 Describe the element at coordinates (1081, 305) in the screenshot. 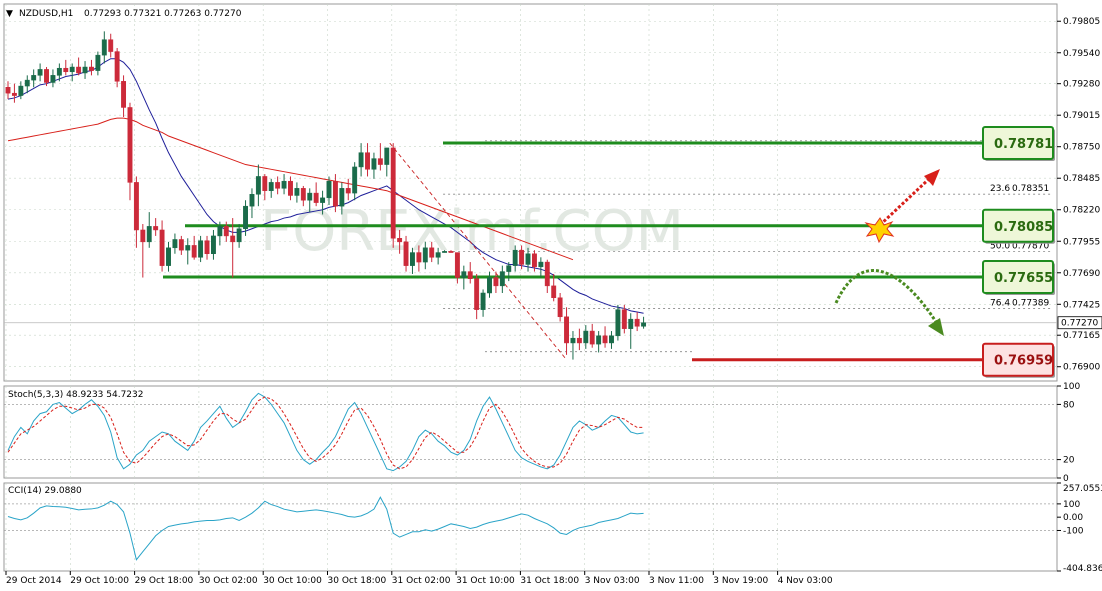

I see `y-tick-label: 0.77425` at that location.